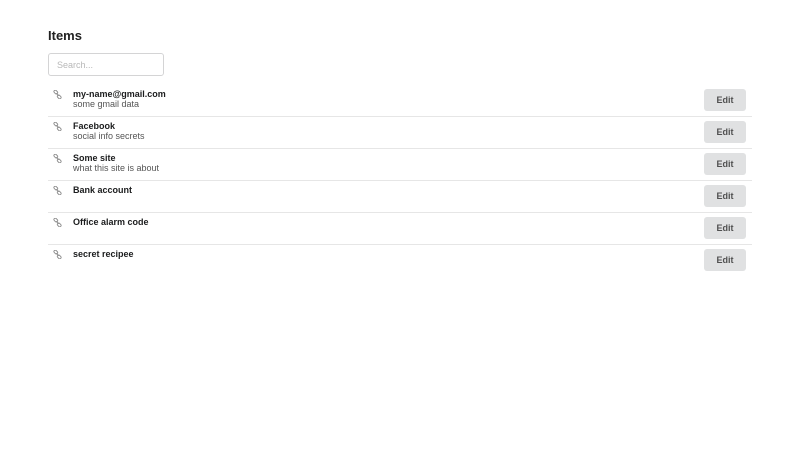 The width and height of the screenshot is (800, 450). I want to click on list-item: Some site what this site is about Edit, so click(400, 165).